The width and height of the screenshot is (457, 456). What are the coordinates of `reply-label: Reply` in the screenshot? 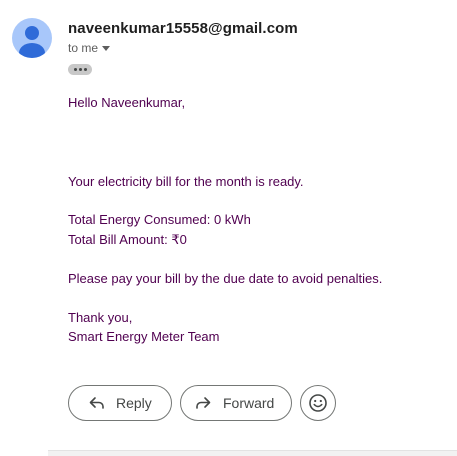 It's located at (134, 403).